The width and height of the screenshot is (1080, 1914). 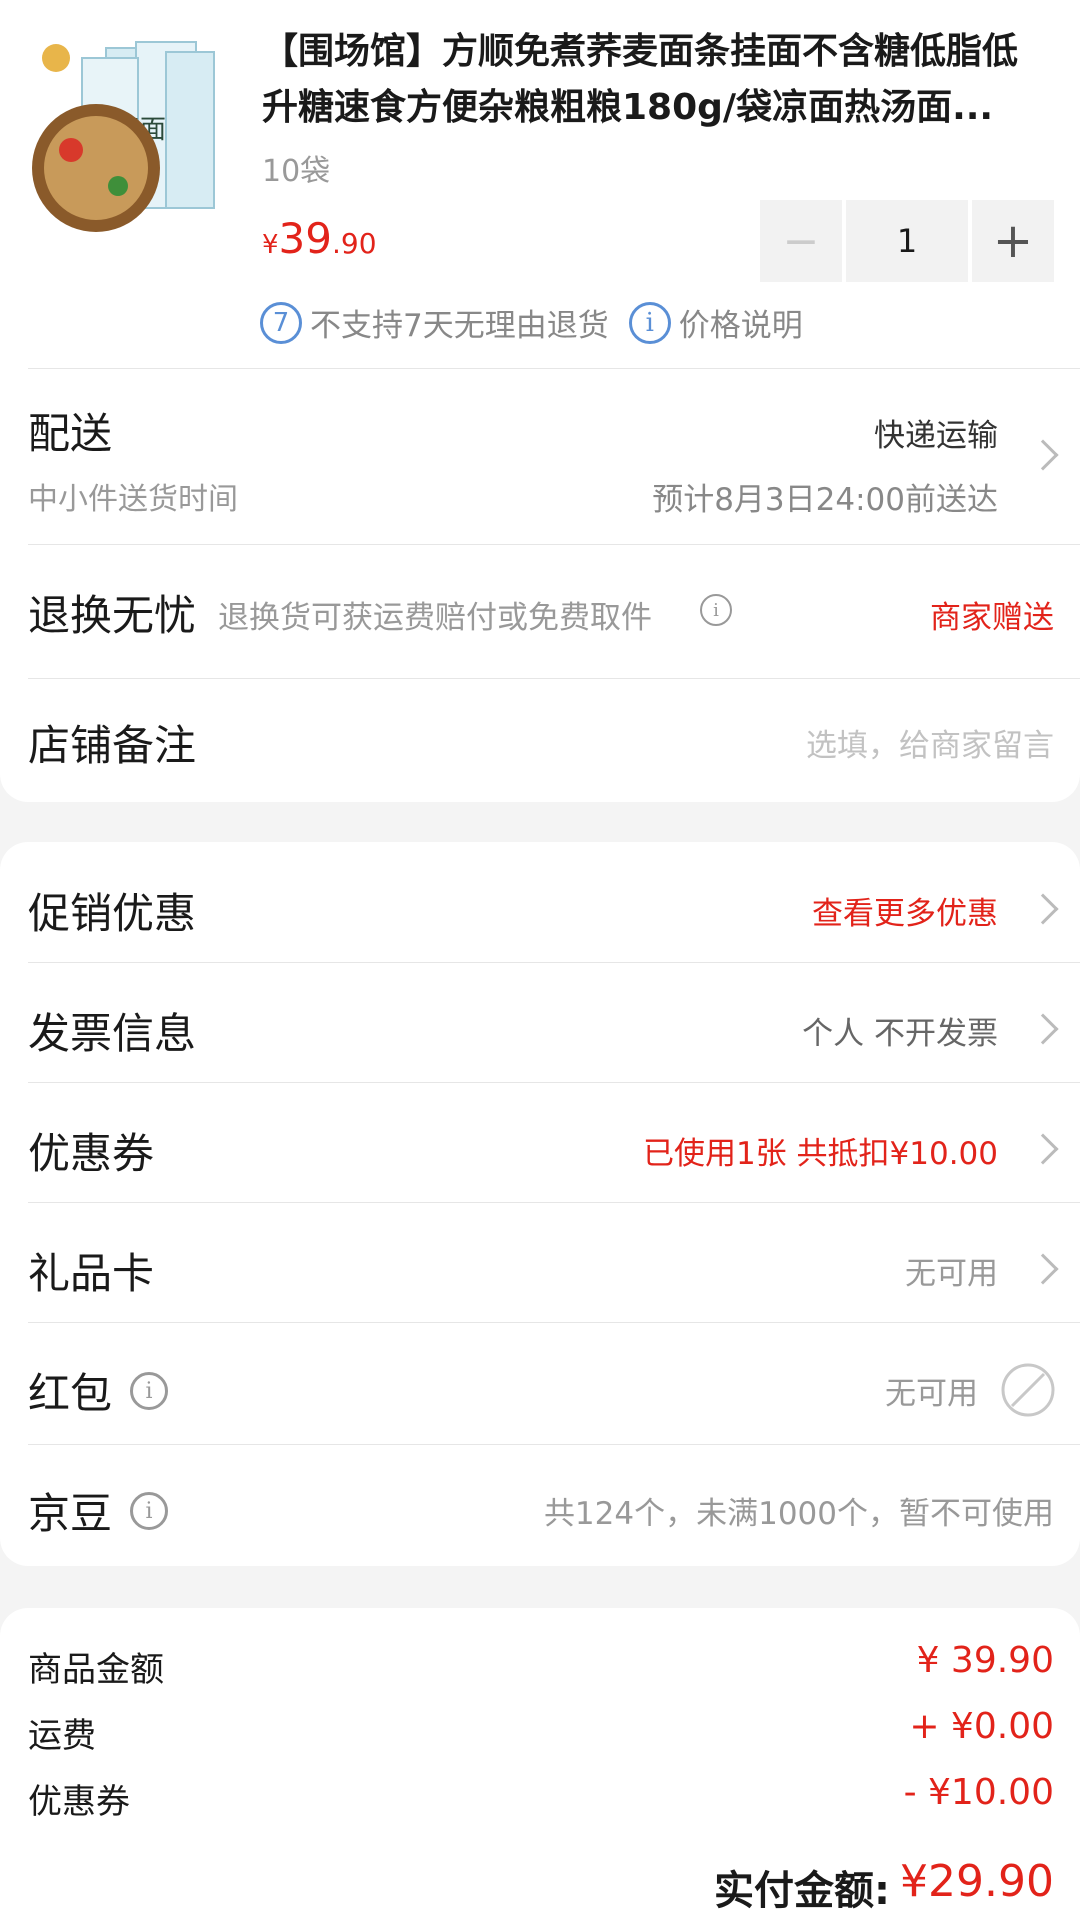 I want to click on store-note-title: 店铺备注, so click(x=112, y=745).